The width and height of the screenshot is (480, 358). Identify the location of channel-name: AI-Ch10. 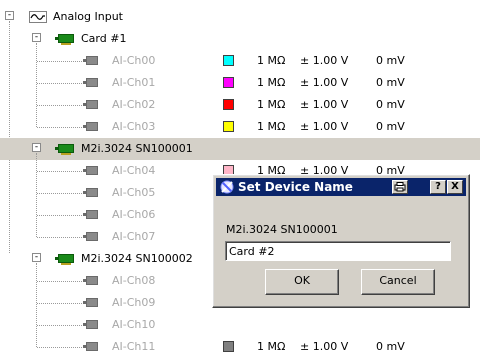
(134, 324).